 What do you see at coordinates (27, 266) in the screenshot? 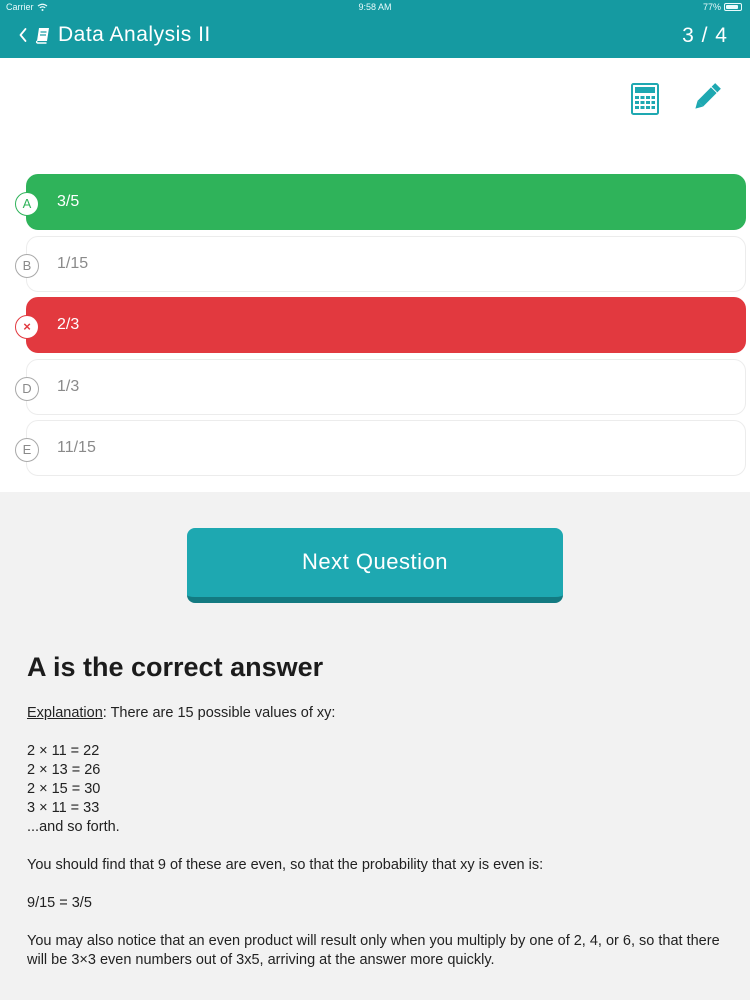
I see `choice-b-badge: B` at bounding box center [27, 266].